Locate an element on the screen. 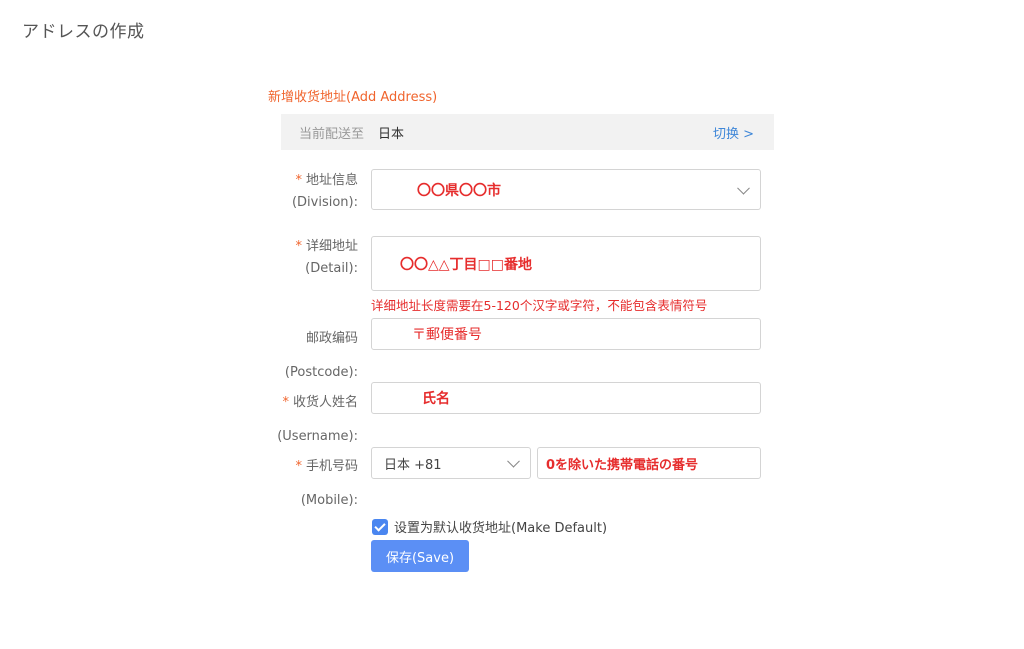 The width and height of the screenshot is (1024, 649). mobile-value: 0を除いた携帯電話の番号 is located at coordinates (622, 465).